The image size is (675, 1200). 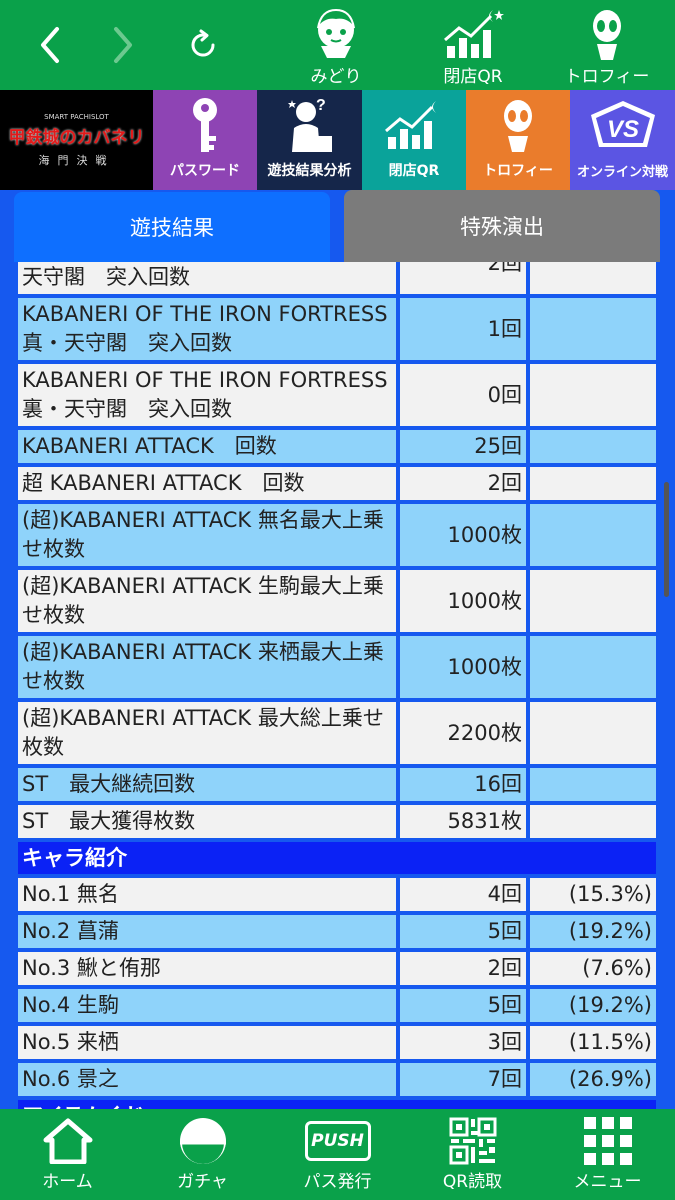 What do you see at coordinates (337, 1104) in the screenshot?
I see `section-header-item-lottery: アイテムくじ` at bounding box center [337, 1104].